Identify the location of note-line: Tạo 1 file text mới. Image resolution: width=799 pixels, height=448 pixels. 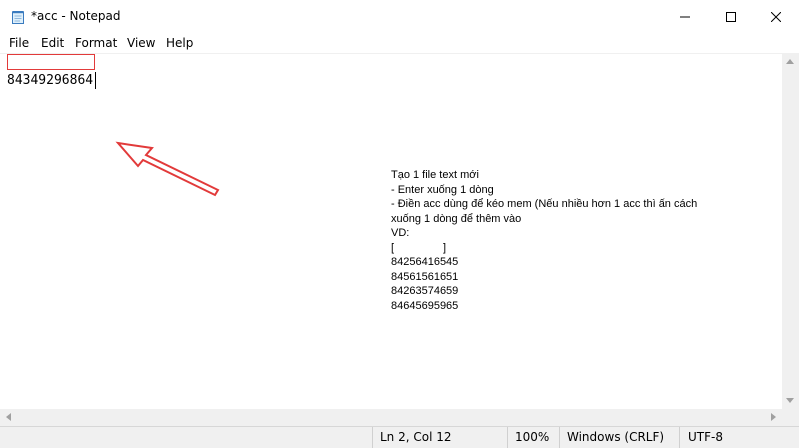
(435, 175).